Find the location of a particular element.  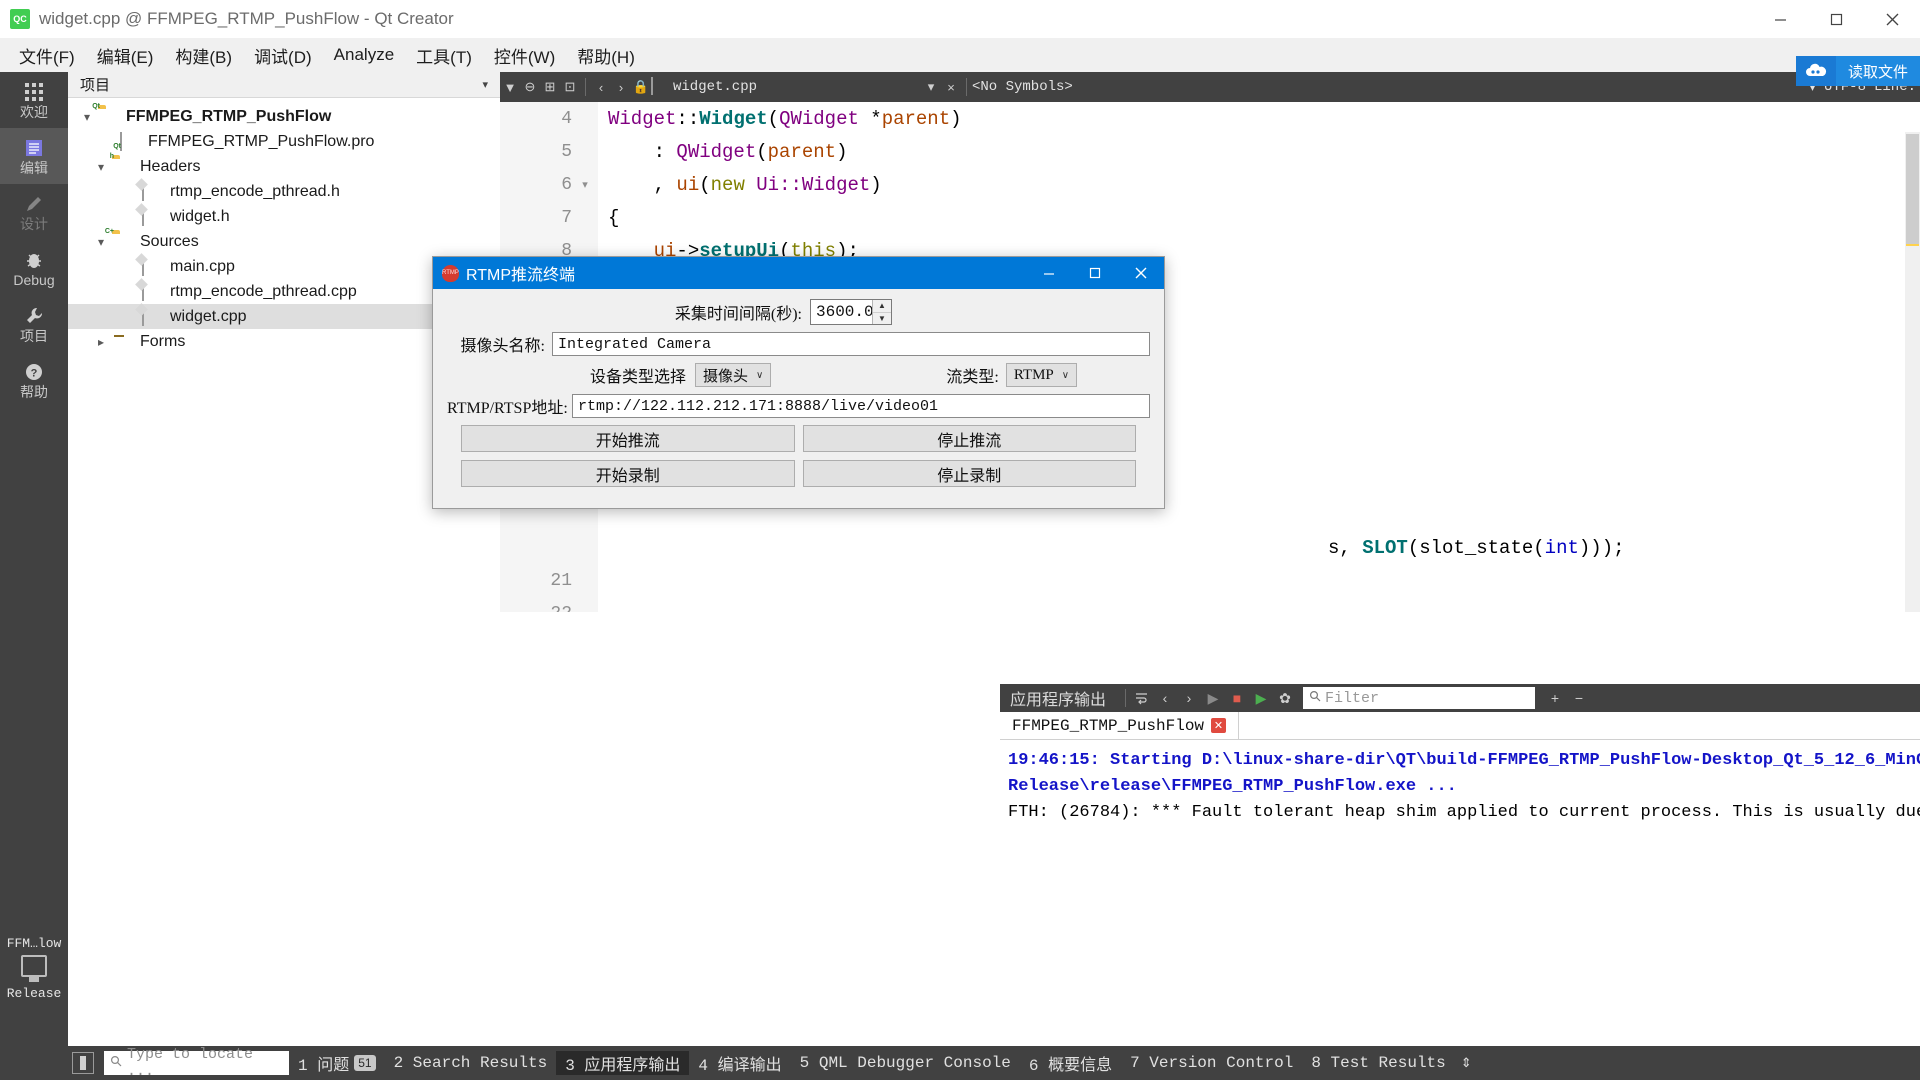

dialog-title-bar: RTMP RTMP推流终端 is located at coordinates (798, 273).